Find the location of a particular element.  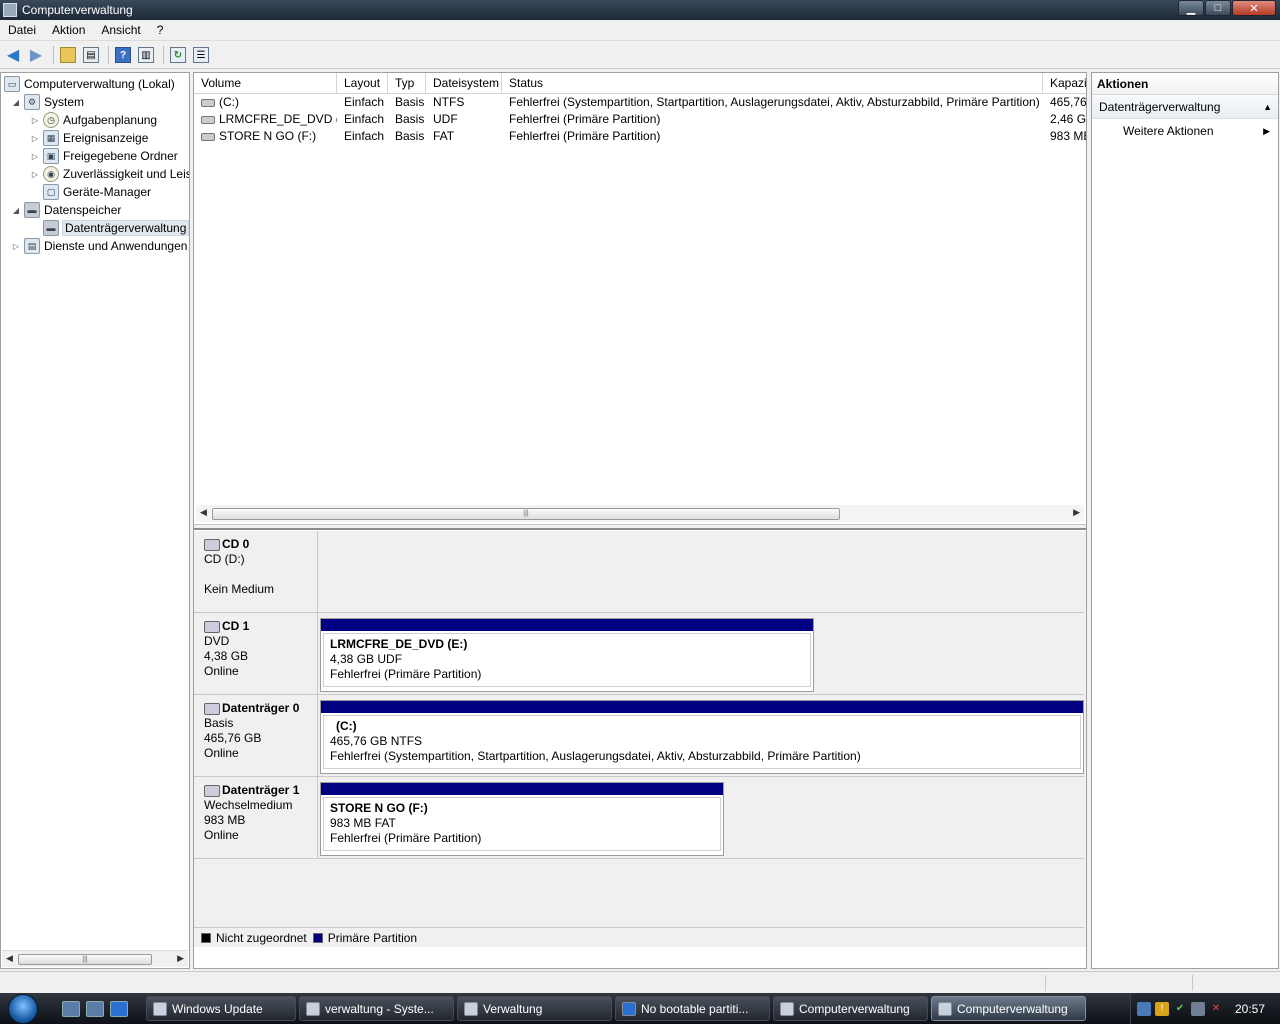

tree-root: ▭ Computerverwaltung (Lokal) is located at coordinates (89, 84).